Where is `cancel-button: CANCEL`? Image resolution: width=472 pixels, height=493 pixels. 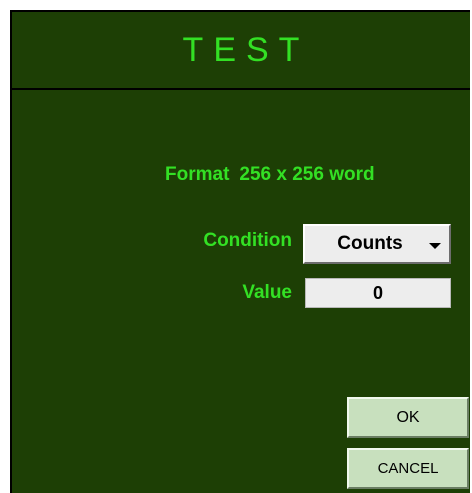
cancel-button: CANCEL is located at coordinates (408, 468).